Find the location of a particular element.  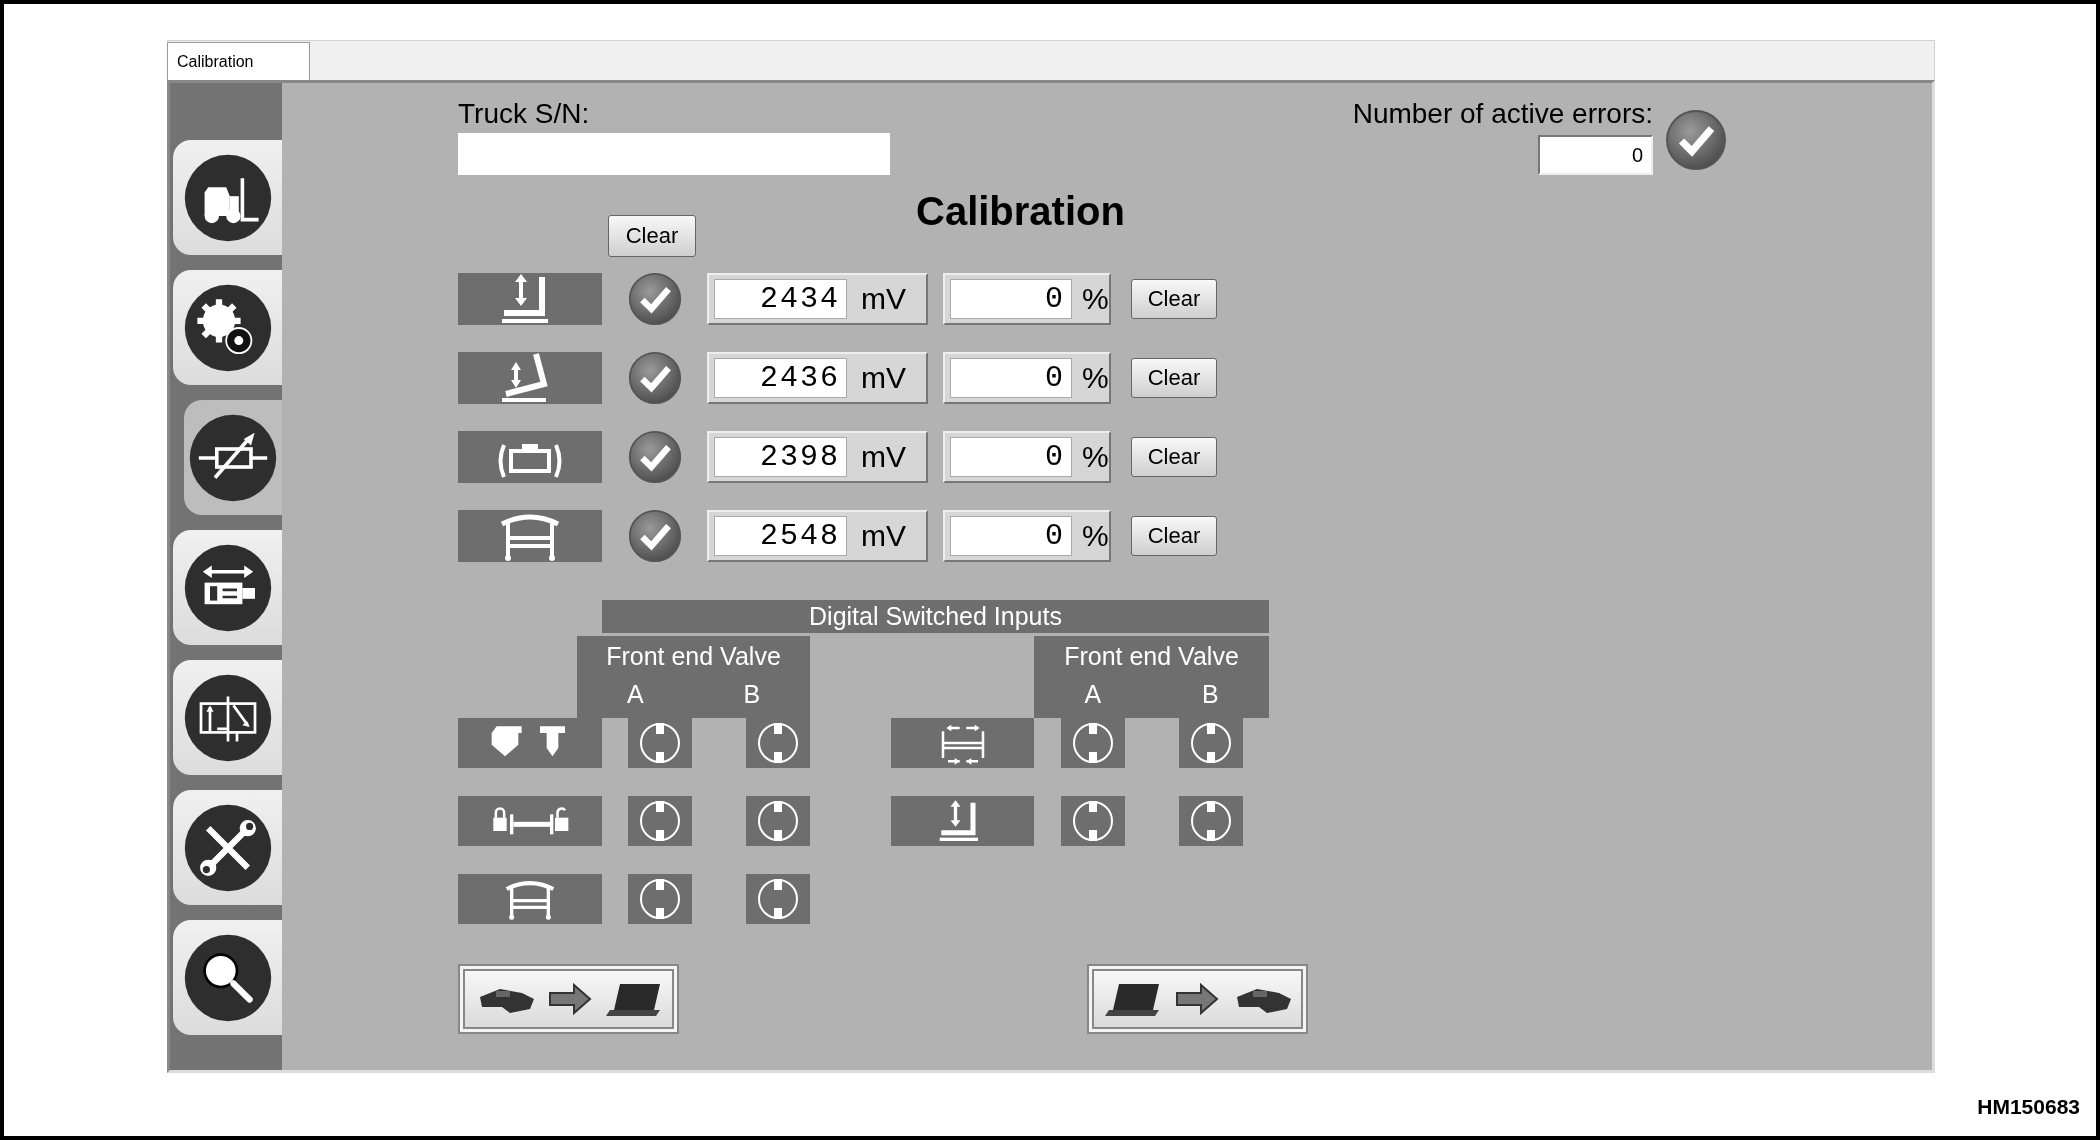

error-count-field: 0 is located at coordinates (1595, 155).